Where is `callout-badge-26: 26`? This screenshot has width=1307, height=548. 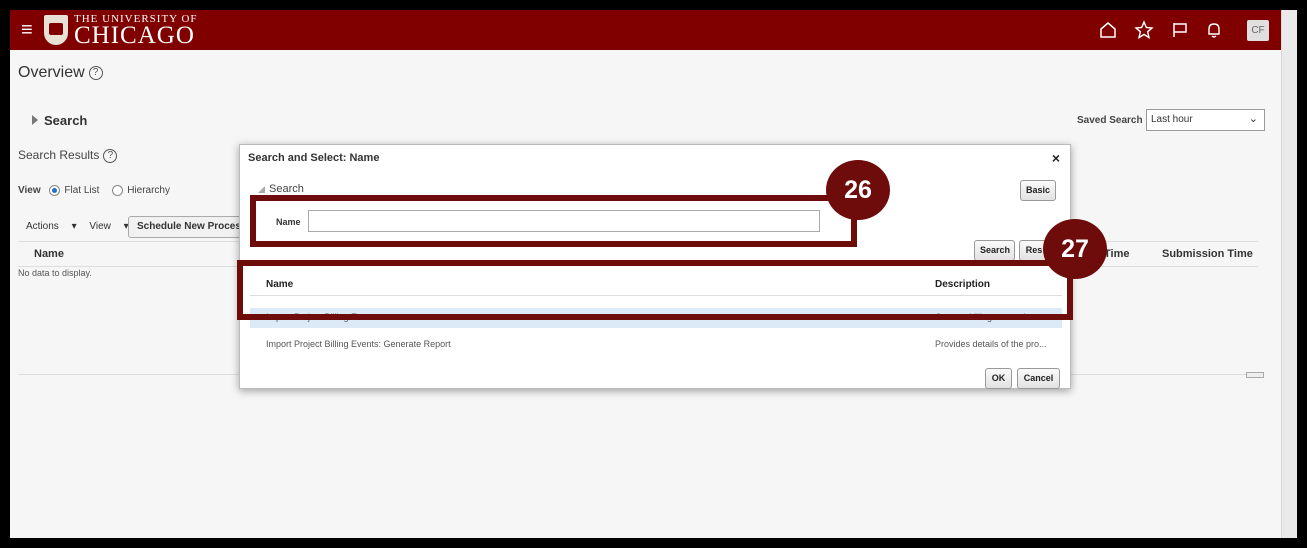 callout-badge-26: 26 is located at coordinates (858, 190).